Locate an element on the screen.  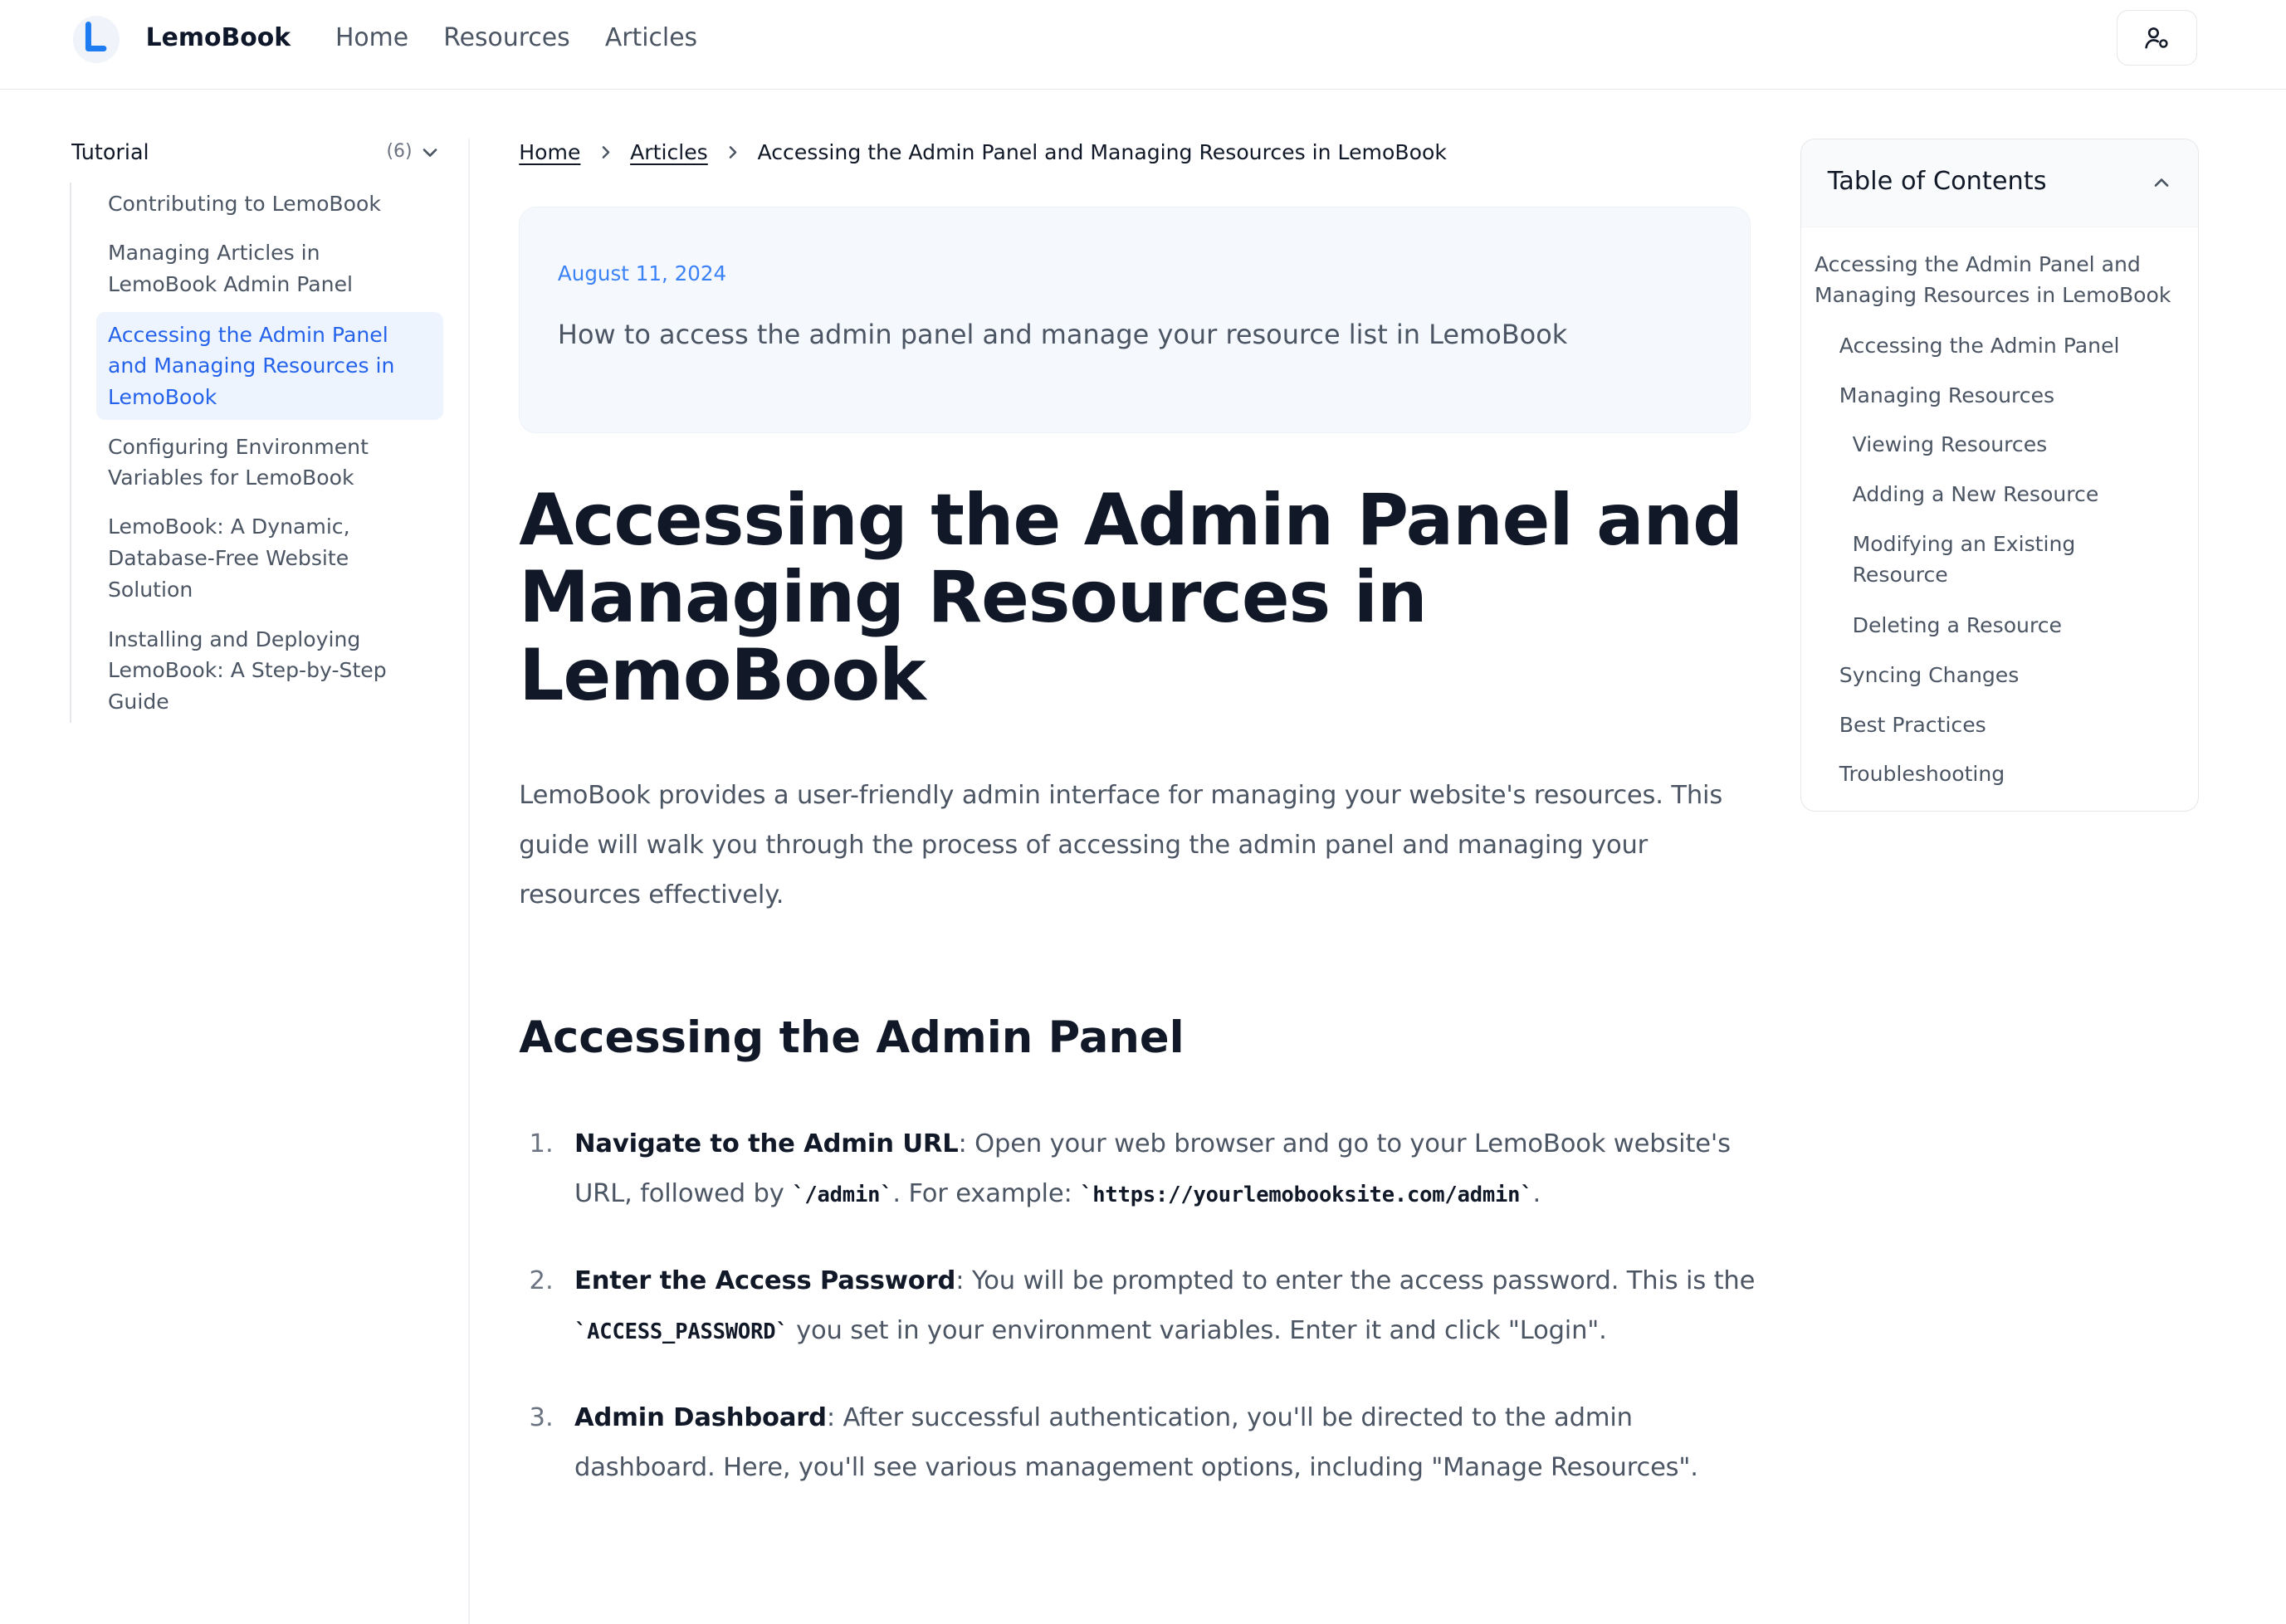
toc-item-syncing: Syncing Changes is located at coordinates (2015, 675).